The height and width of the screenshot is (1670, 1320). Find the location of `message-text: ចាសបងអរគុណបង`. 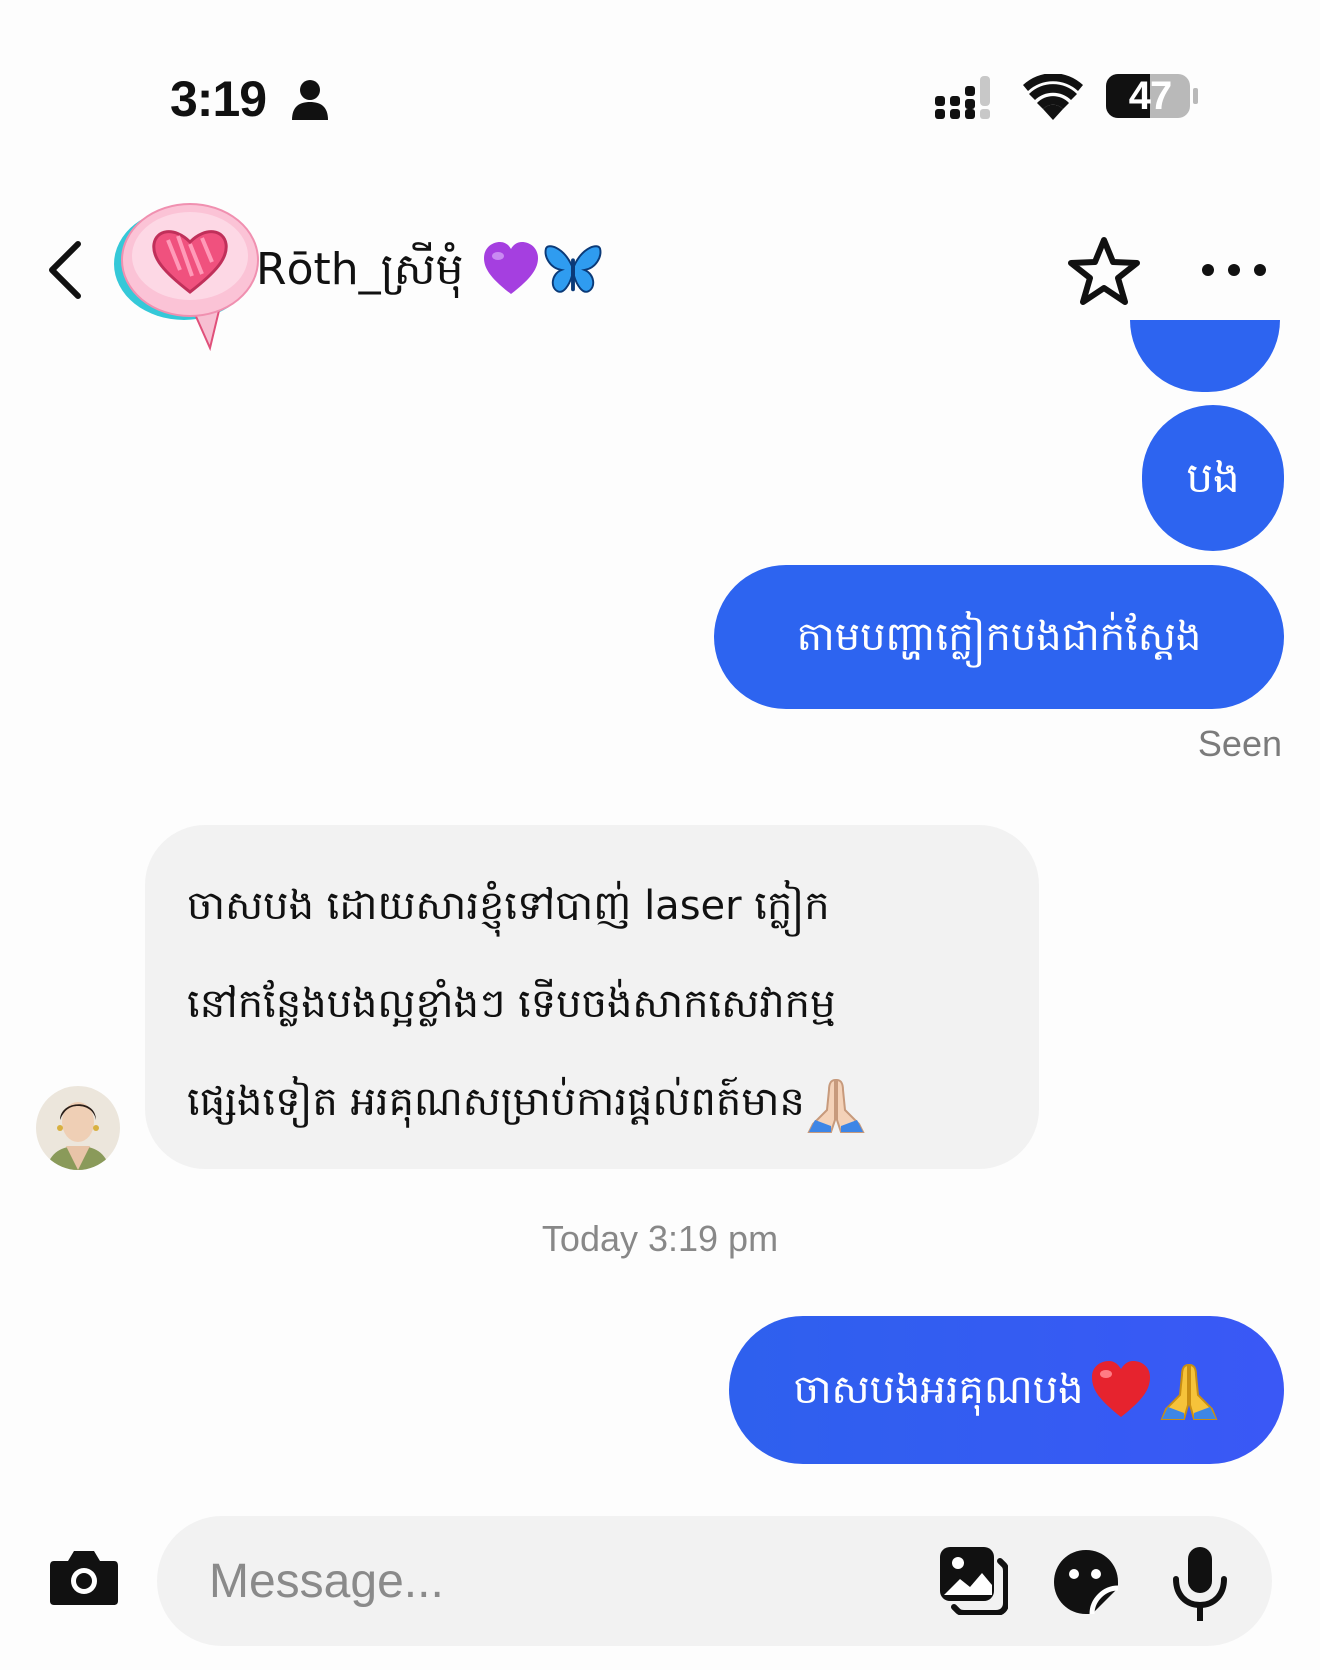

message-text: ចាសបងអរគុណបង is located at coordinates (938, 1390).